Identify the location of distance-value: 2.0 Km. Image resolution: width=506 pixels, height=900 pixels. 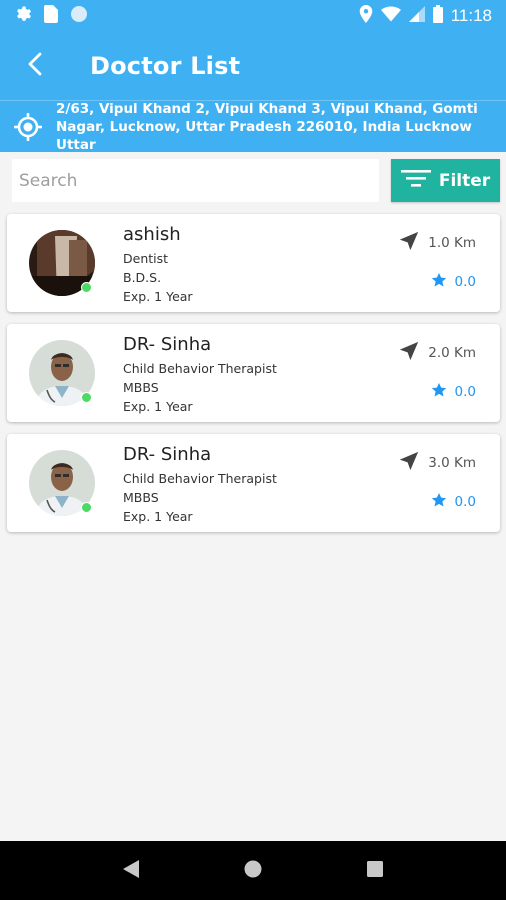
(452, 353).